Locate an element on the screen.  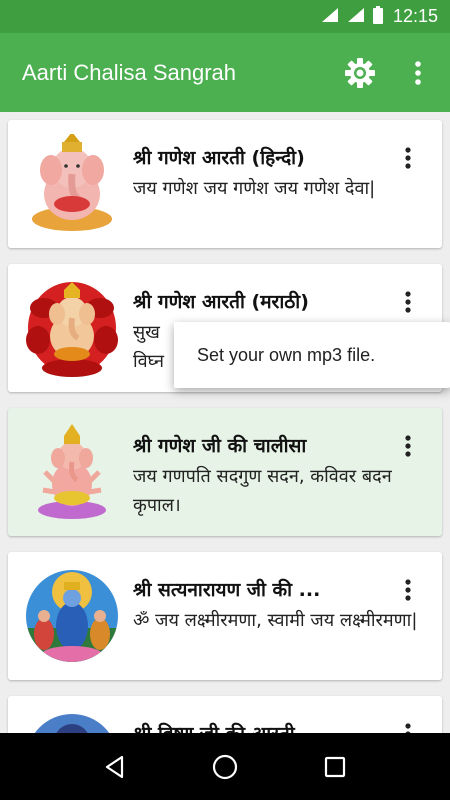
settings-button is located at coordinates (360, 73).